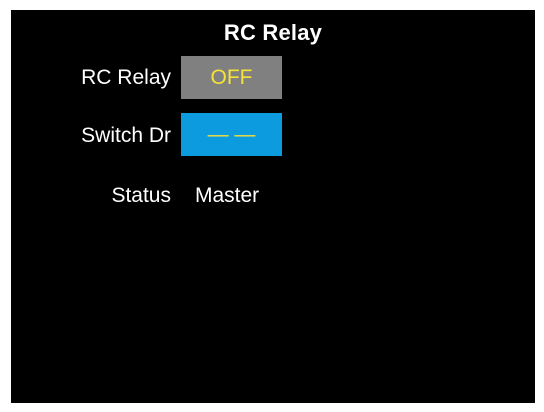  I want to click on switch-dr-label: Switch Dr, so click(126, 135).